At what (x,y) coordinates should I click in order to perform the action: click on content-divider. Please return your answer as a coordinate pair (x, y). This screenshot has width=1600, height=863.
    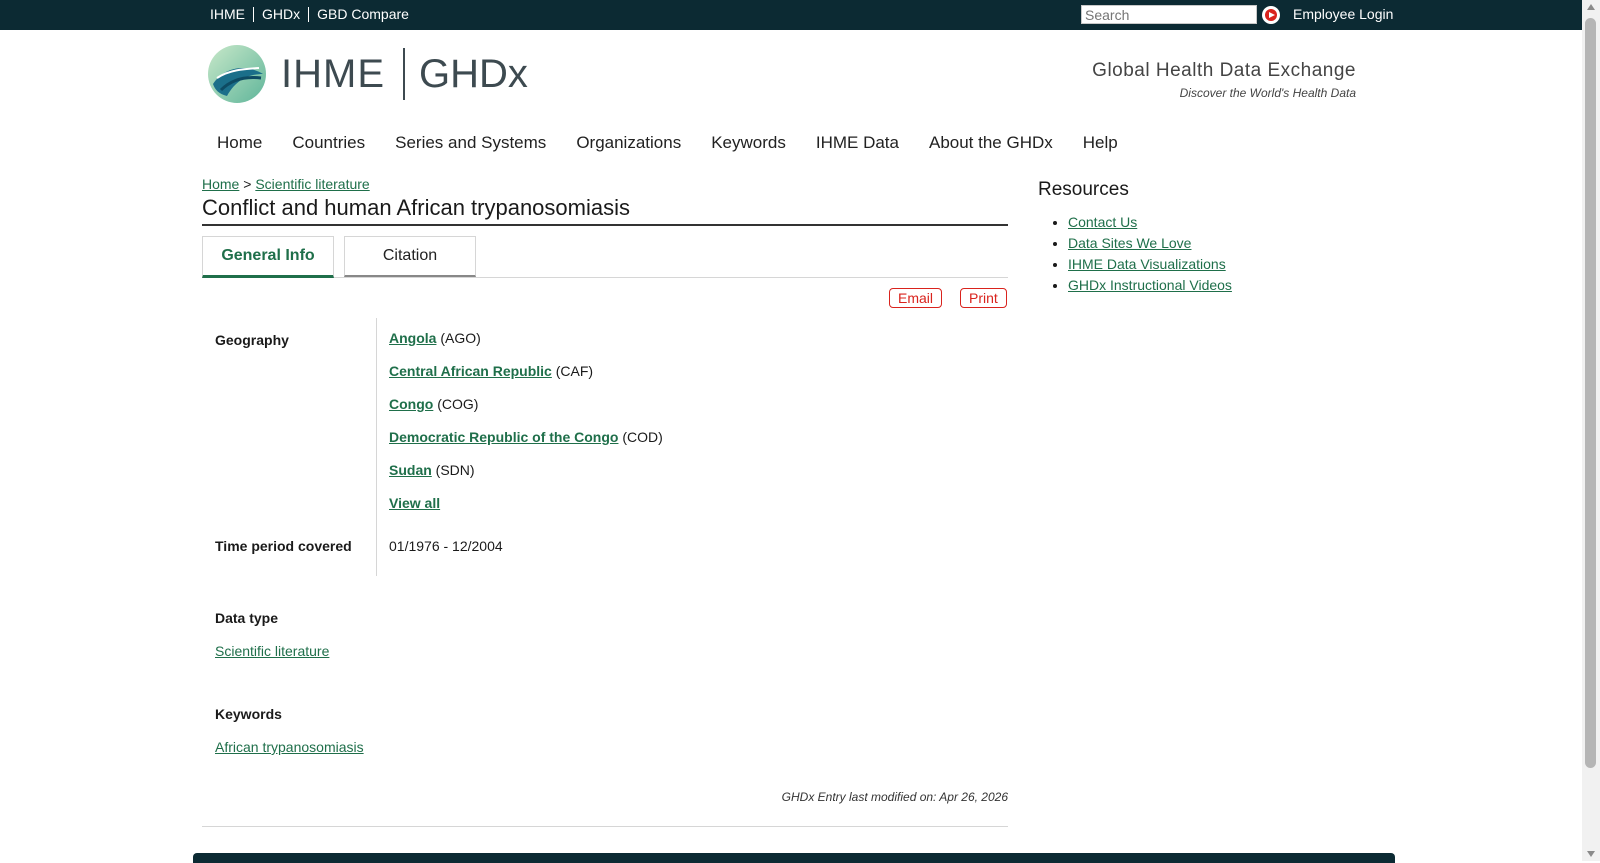
    Looking at the image, I should click on (605, 826).